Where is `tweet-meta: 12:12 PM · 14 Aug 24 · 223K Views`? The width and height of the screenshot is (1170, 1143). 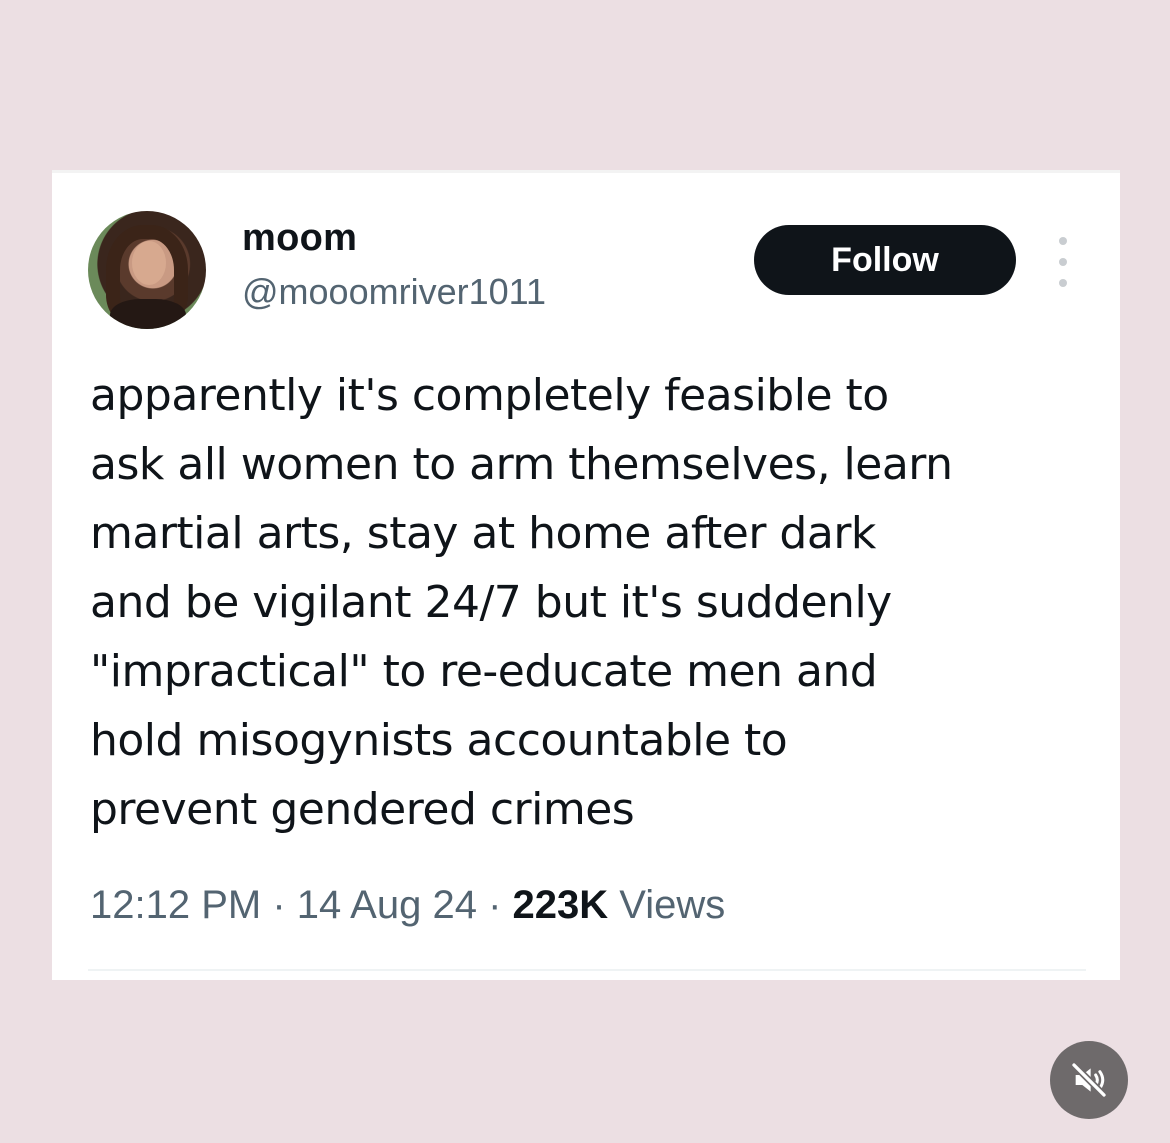 tweet-meta: 12:12 PM · 14 Aug 24 · 223K Views is located at coordinates (407, 905).